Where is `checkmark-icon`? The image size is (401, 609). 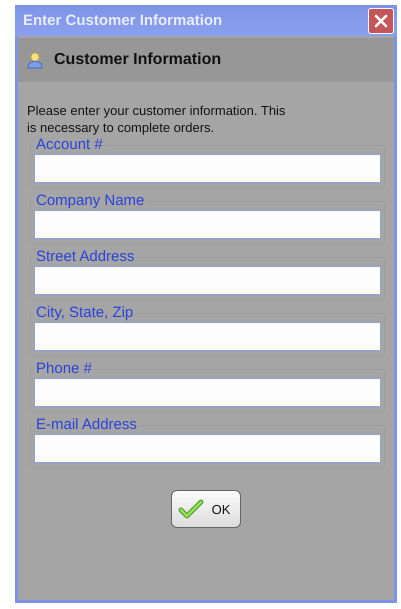
checkmark-icon is located at coordinates (191, 509).